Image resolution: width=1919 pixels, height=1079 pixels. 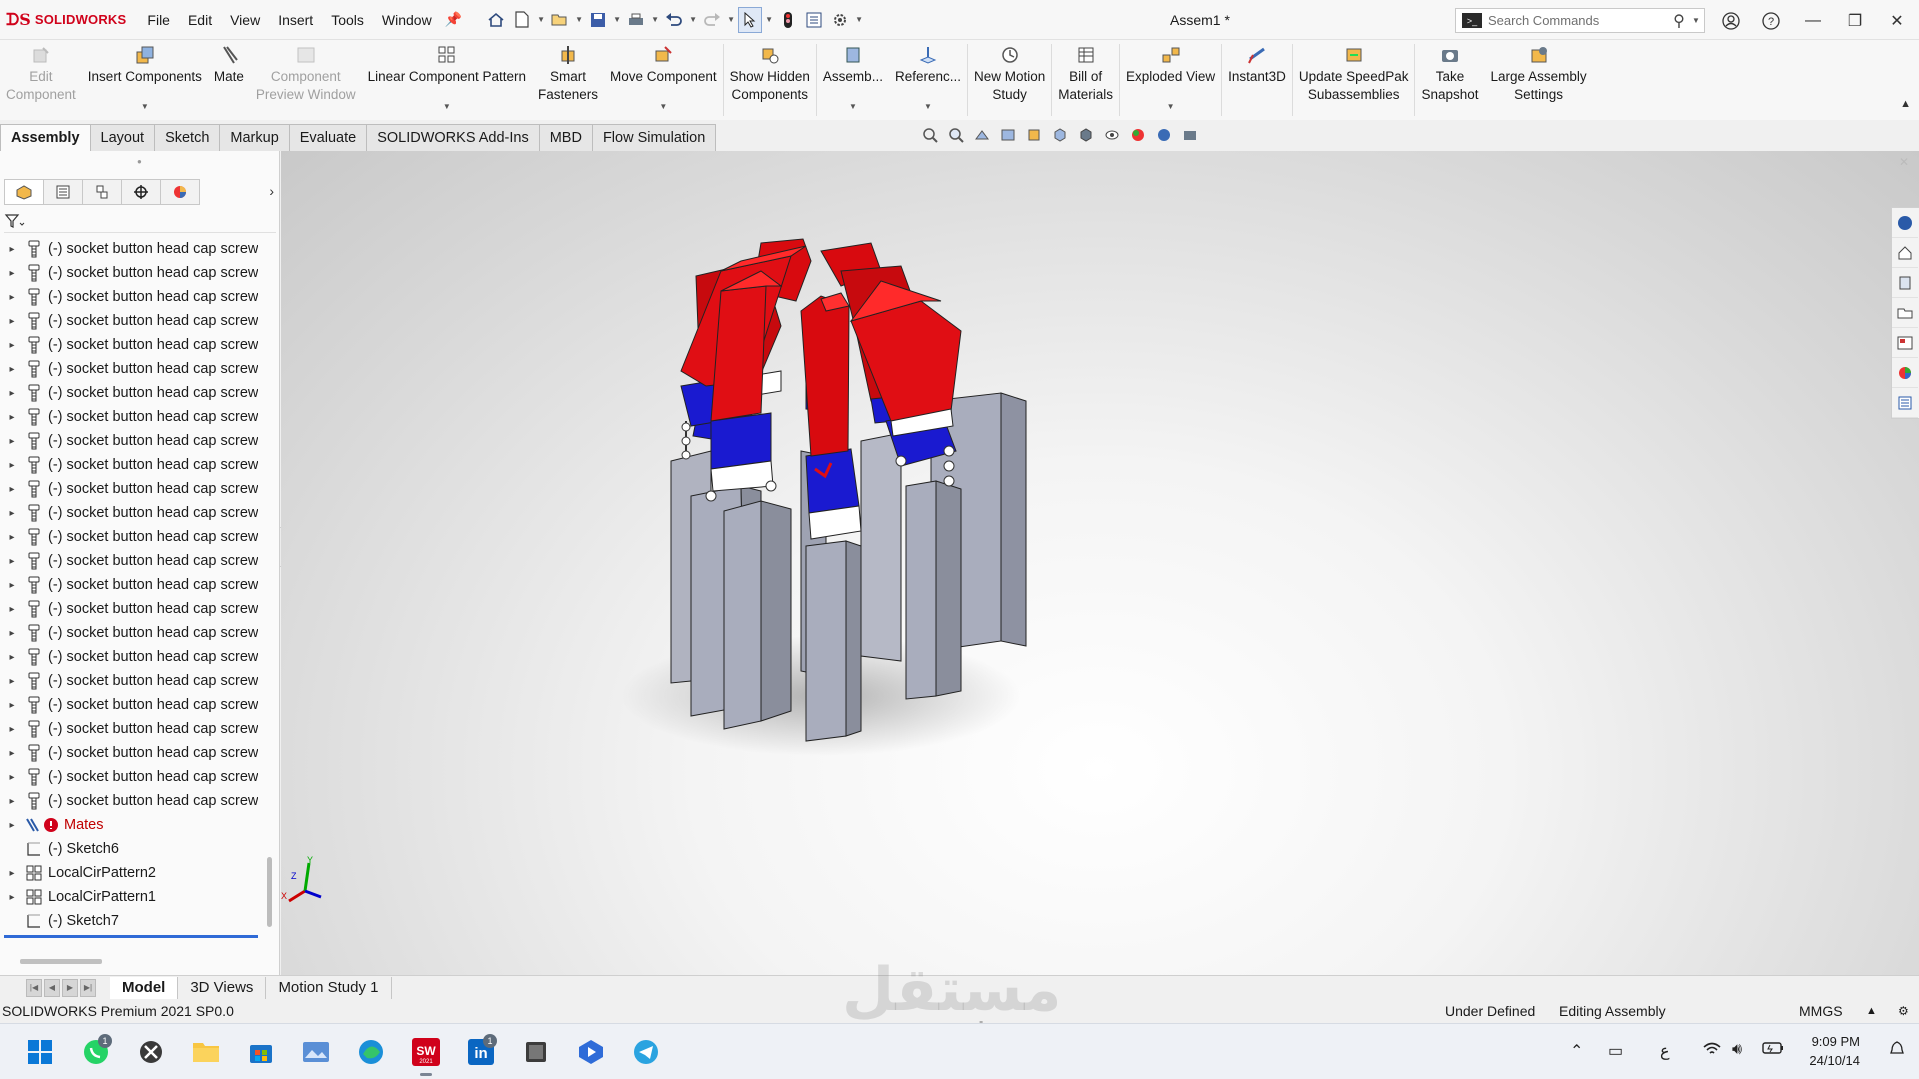 I want to click on insert-components-dropdown-icon: ▼, so click(x=145, y=107).